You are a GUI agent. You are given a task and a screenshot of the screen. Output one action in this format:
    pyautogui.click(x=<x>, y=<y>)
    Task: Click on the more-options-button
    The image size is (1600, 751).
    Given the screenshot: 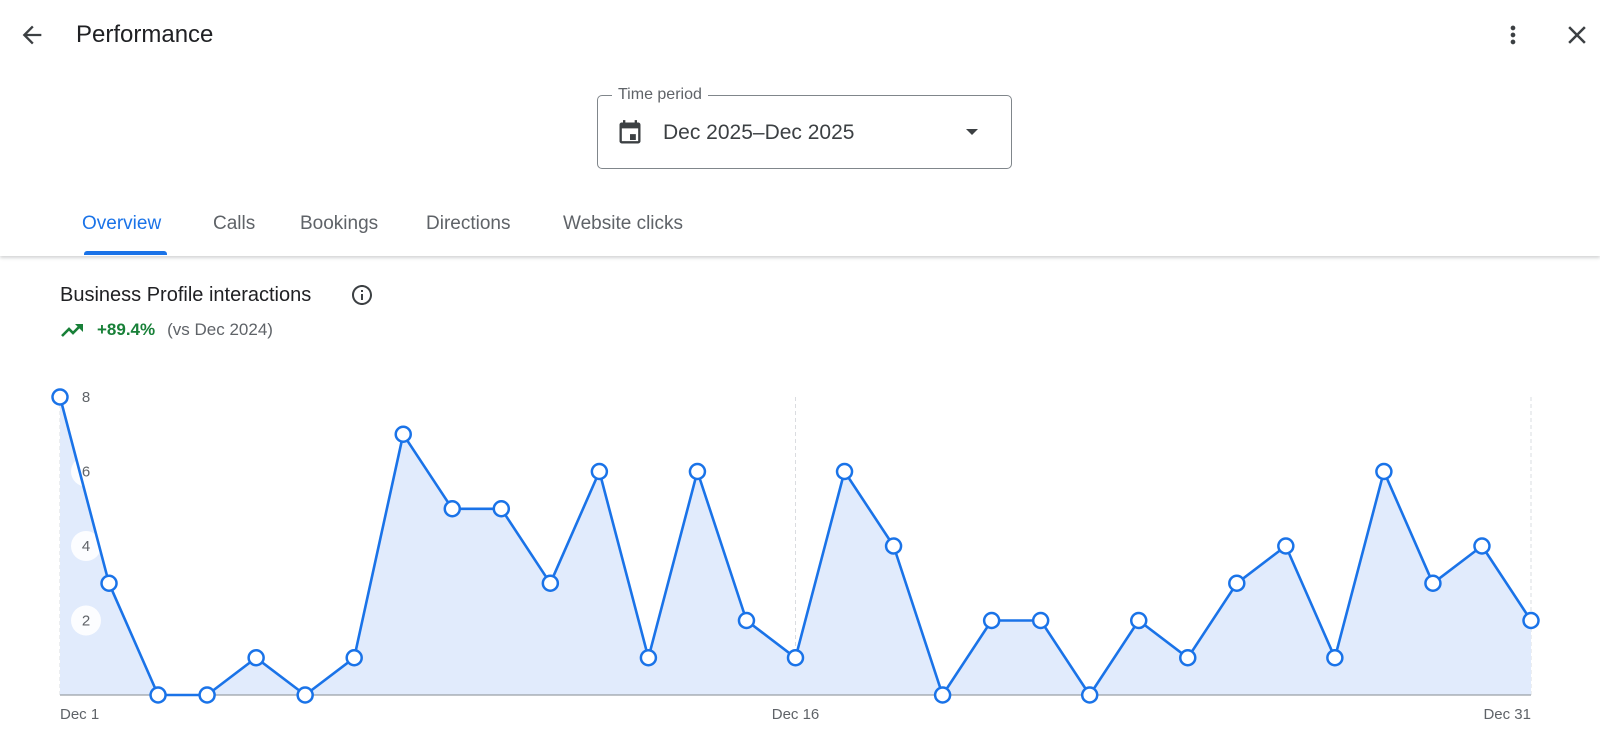 What is the action you would take?
    pyautogui.click(x=1513, y=35)
    